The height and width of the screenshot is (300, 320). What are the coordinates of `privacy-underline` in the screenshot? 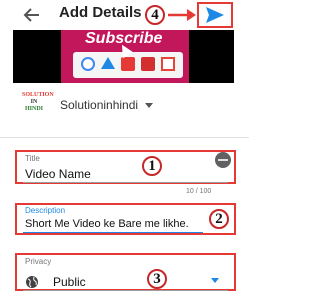 It's located at (125, 290).